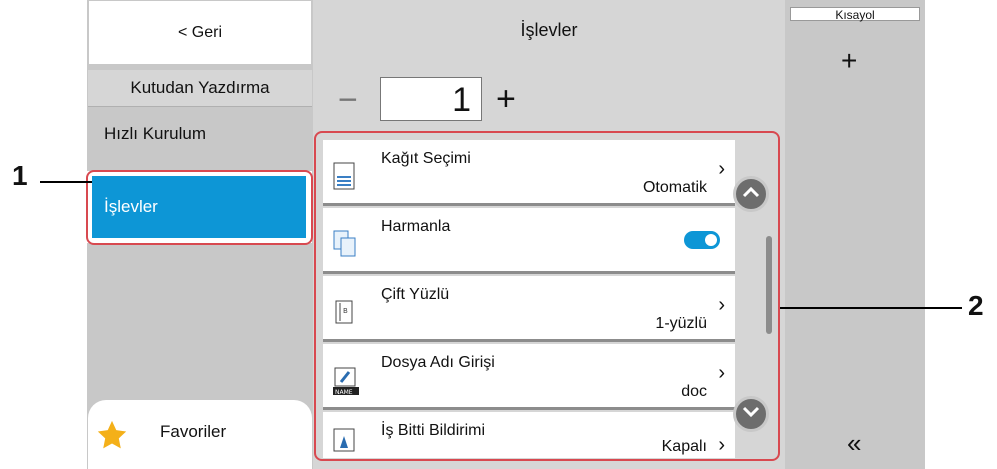 Image resolution: width=997 pixels, height=469 pixels. Describe the element at coordinates (193, 431) in the screenshot. I see `favorites-label: Favoriler` at that location.